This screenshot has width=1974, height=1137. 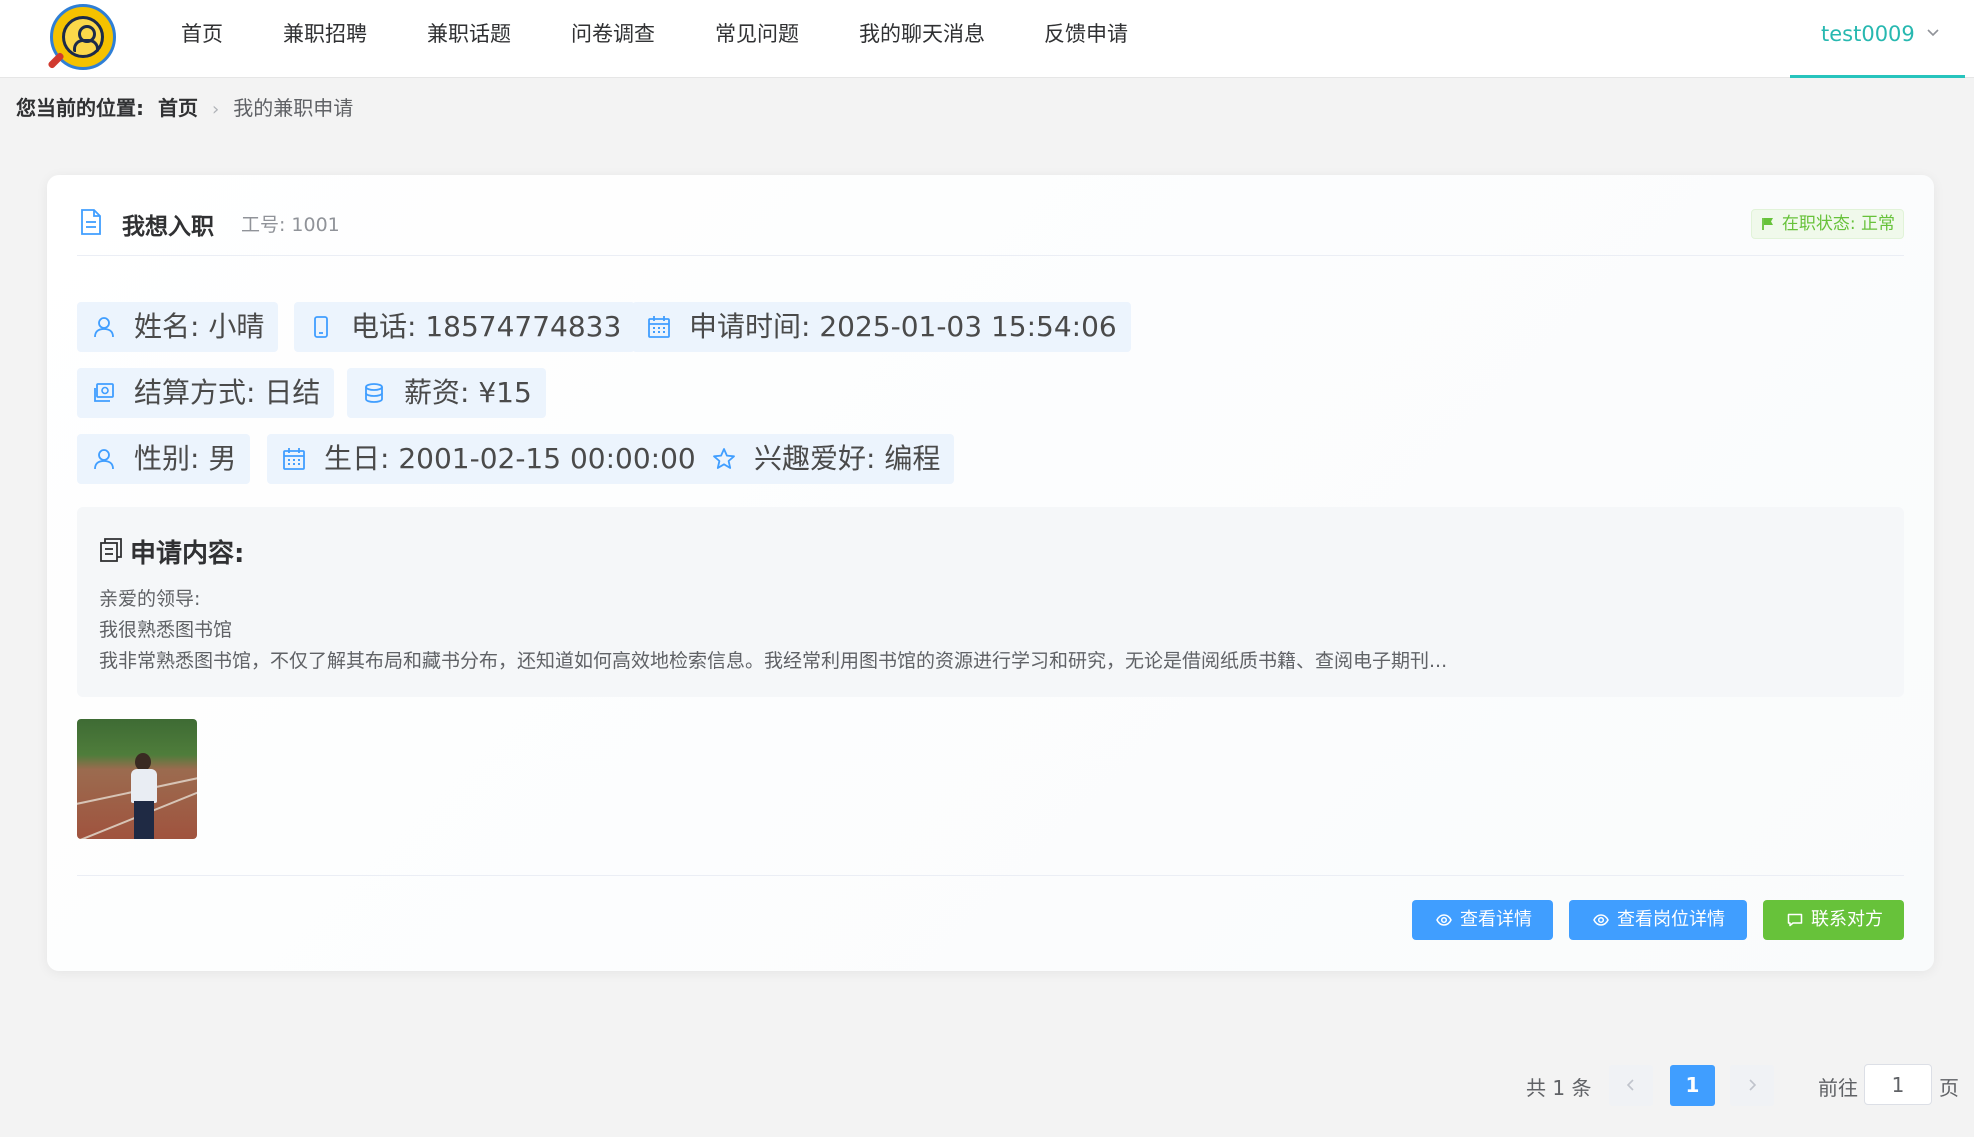 I want to click on gender-tag: 性别: 男, so click(x=164, y=459).